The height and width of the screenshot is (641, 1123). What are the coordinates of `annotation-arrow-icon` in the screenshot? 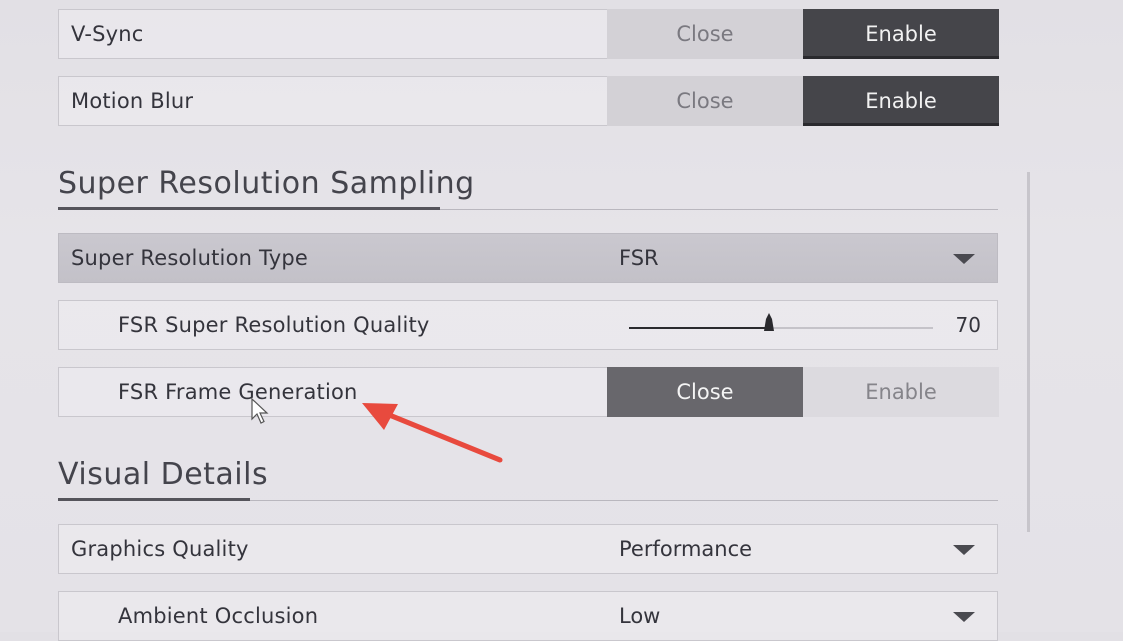 It's located at (432, 433).